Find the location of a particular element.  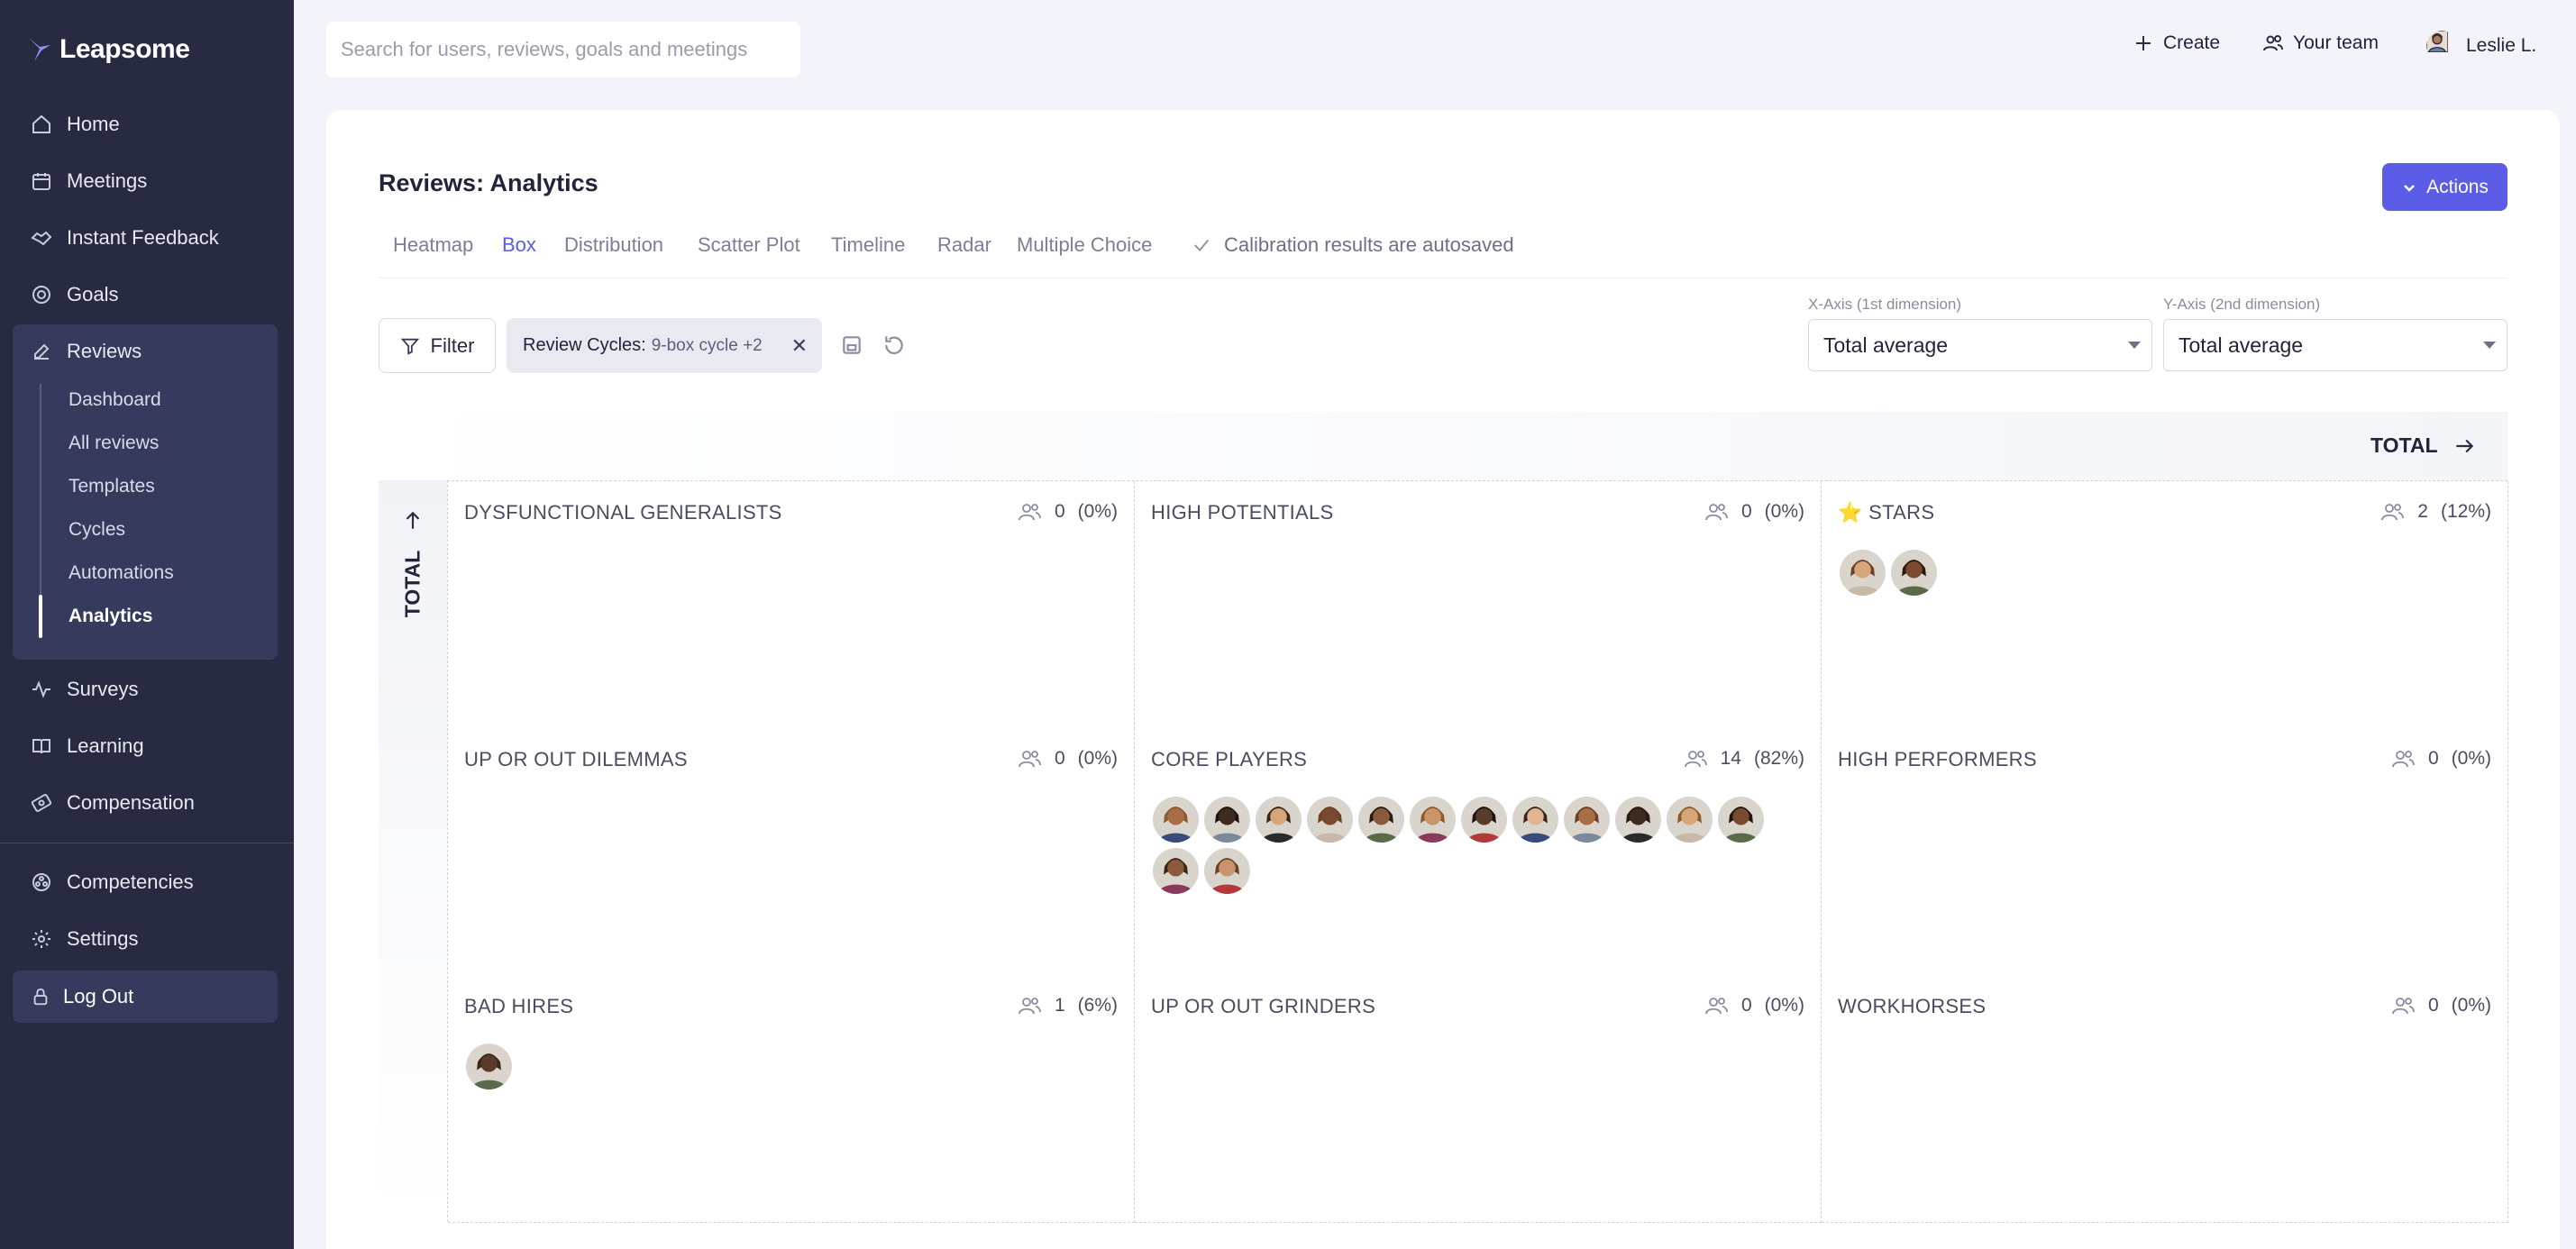

sidebar-item-home: Home is located at coordinates (75, 124).